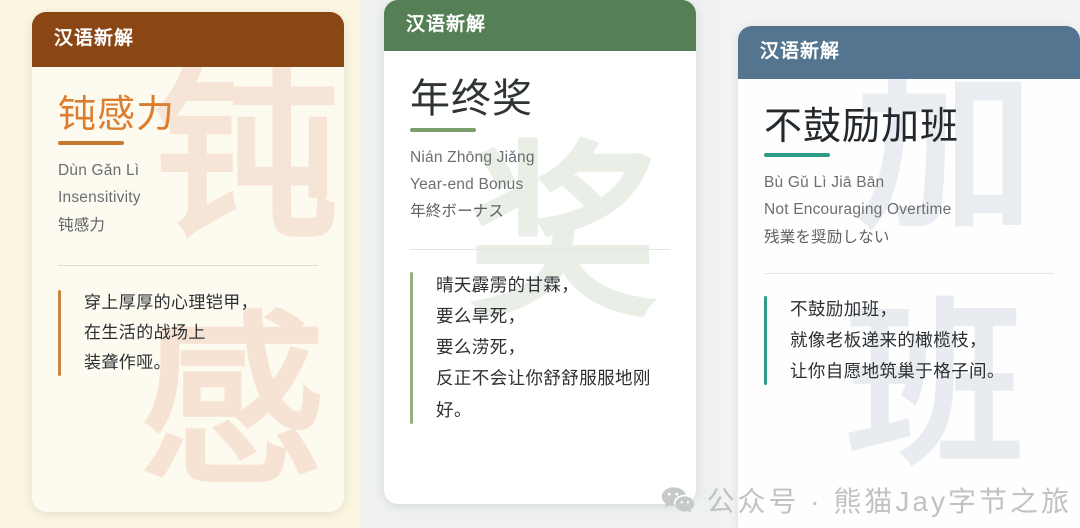  Describe the element at coordinates (543, 378) in the screenshot. I see `quote-line: 反正不会让你舒舒服服地刚` at that location.